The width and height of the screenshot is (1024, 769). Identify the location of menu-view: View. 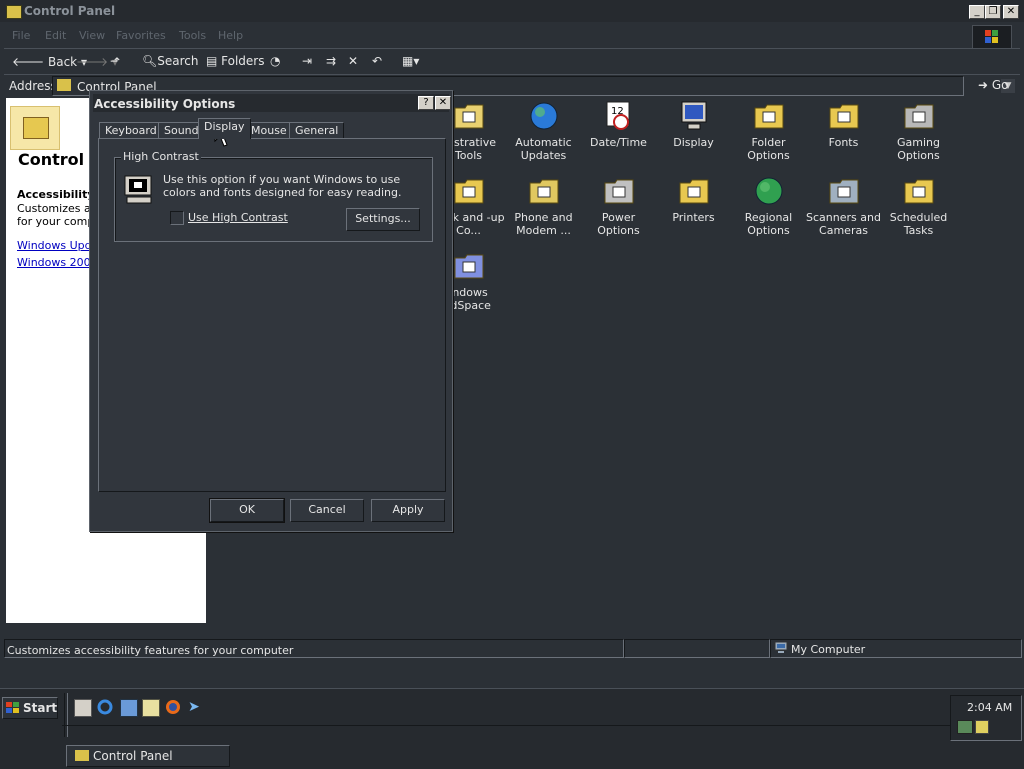
(92, 35).